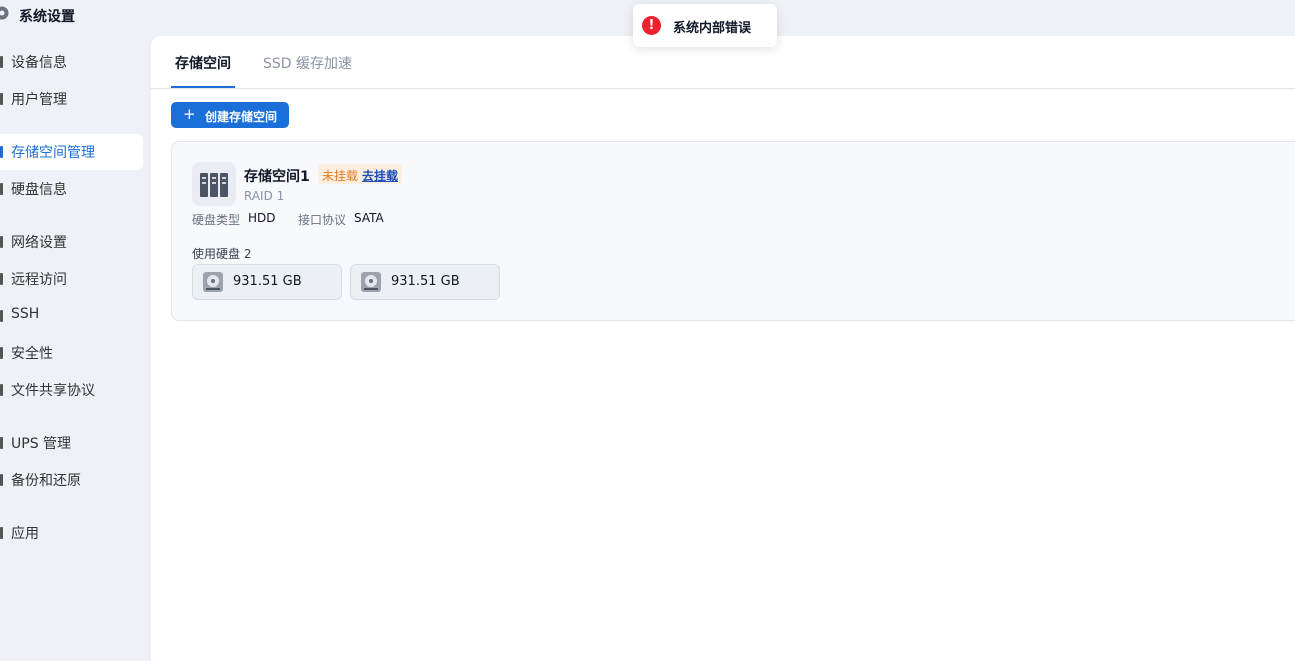 The height and width of the screenshot is (661, 1295). What do you see at coordinates (71, 62) in the screenshot?
I see `sidebar-item-device-info: 设备信息` at bounding box center [71, 62].